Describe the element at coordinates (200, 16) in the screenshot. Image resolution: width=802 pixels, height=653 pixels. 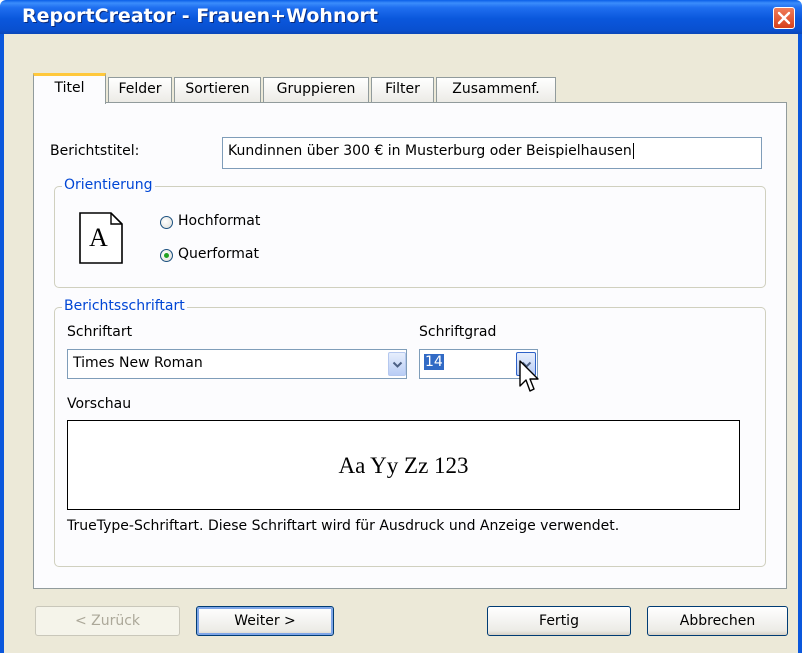
I see `window-title: ReportCreator - Frauen+Wohnort` at that location.